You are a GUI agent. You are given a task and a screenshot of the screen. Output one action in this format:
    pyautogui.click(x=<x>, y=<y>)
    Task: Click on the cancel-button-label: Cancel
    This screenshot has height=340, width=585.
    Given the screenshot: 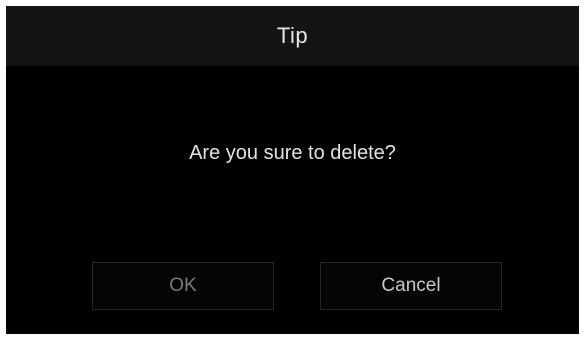 What is the action you would take?
    pyautogui.click(x=411, y=285)
    